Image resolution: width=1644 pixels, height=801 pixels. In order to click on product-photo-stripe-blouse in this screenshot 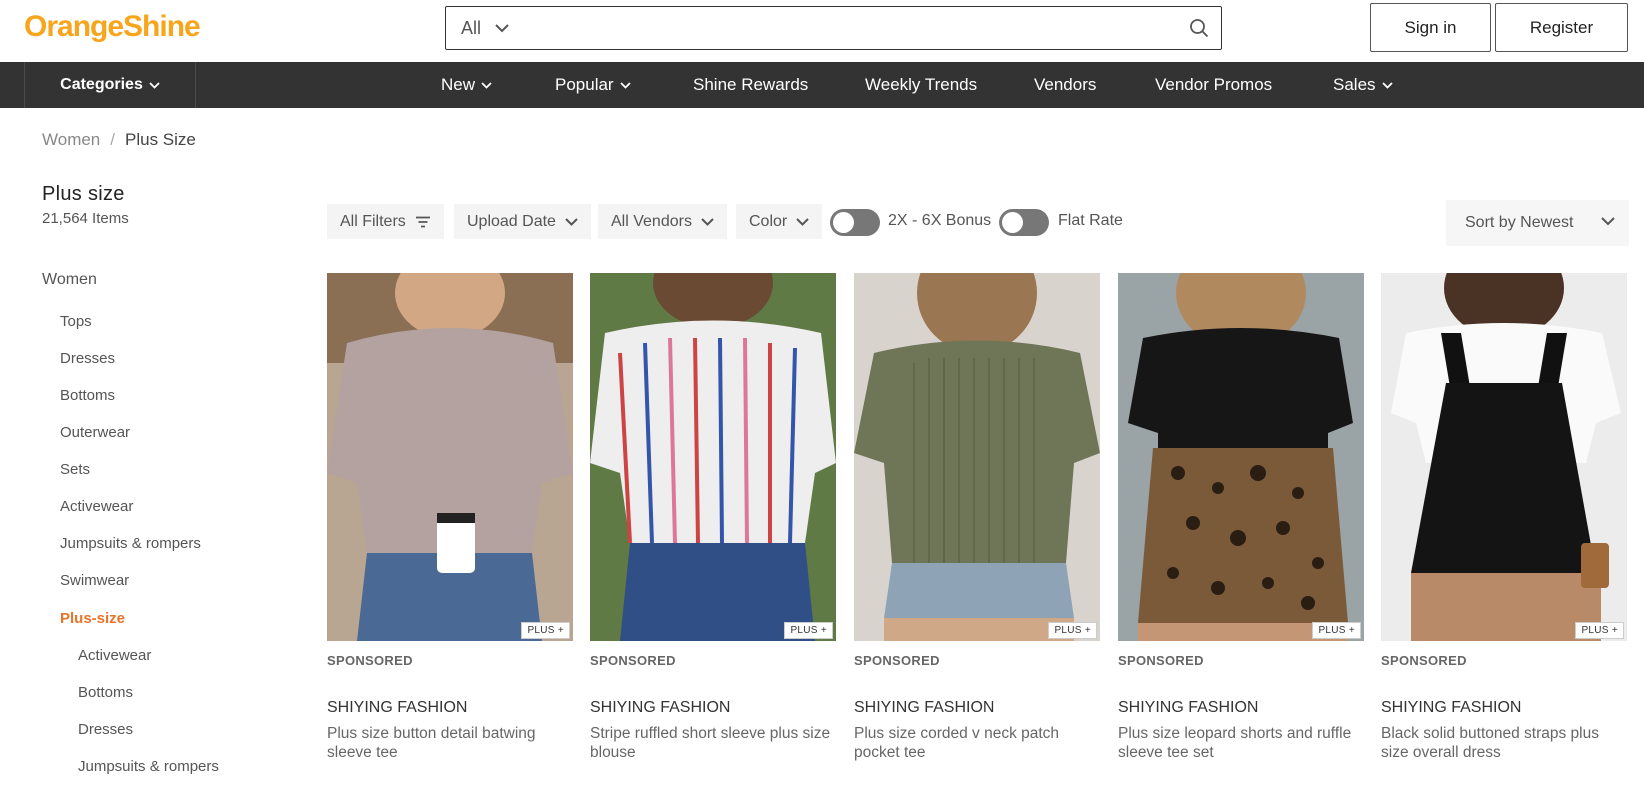, I will do `click(713, 457)`.